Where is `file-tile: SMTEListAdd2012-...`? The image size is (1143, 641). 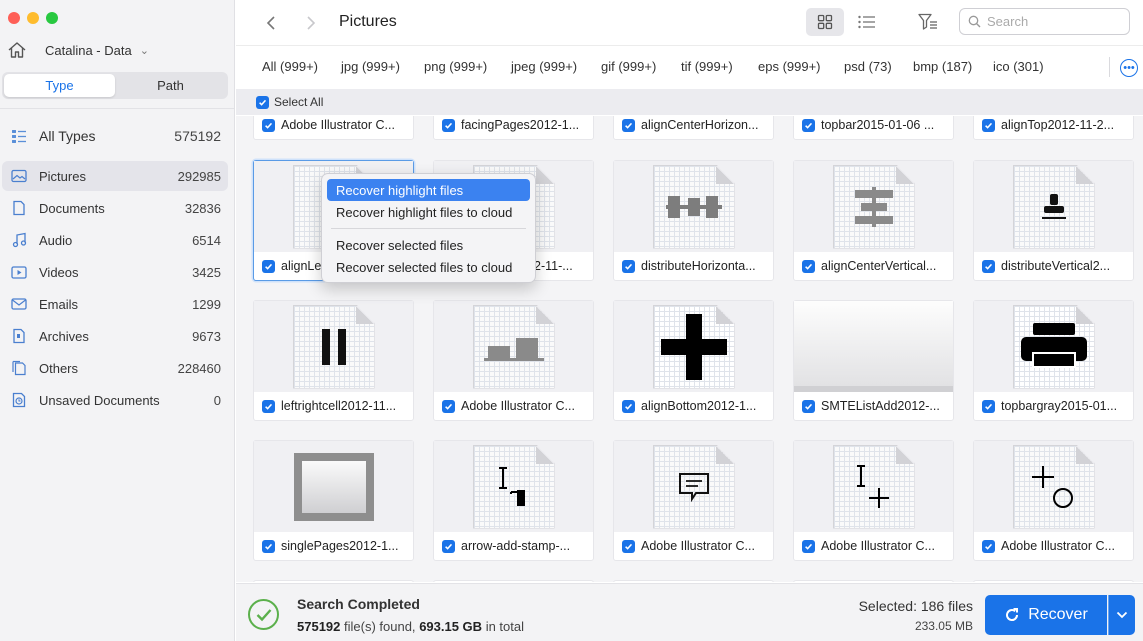
file-tile: SMTEListAdd2012-... is located at coordinates (873, 360).